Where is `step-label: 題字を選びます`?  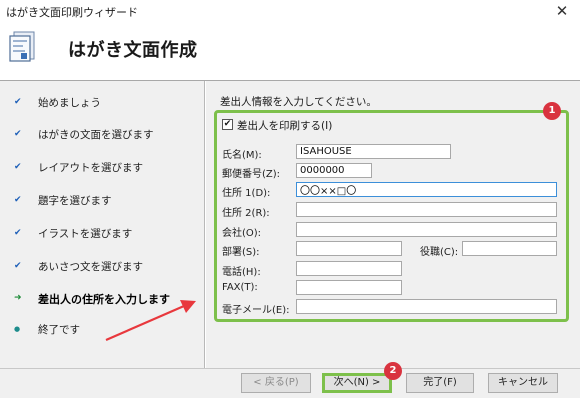 step-label: 題字を選びます is located at coordinates (75, 201).